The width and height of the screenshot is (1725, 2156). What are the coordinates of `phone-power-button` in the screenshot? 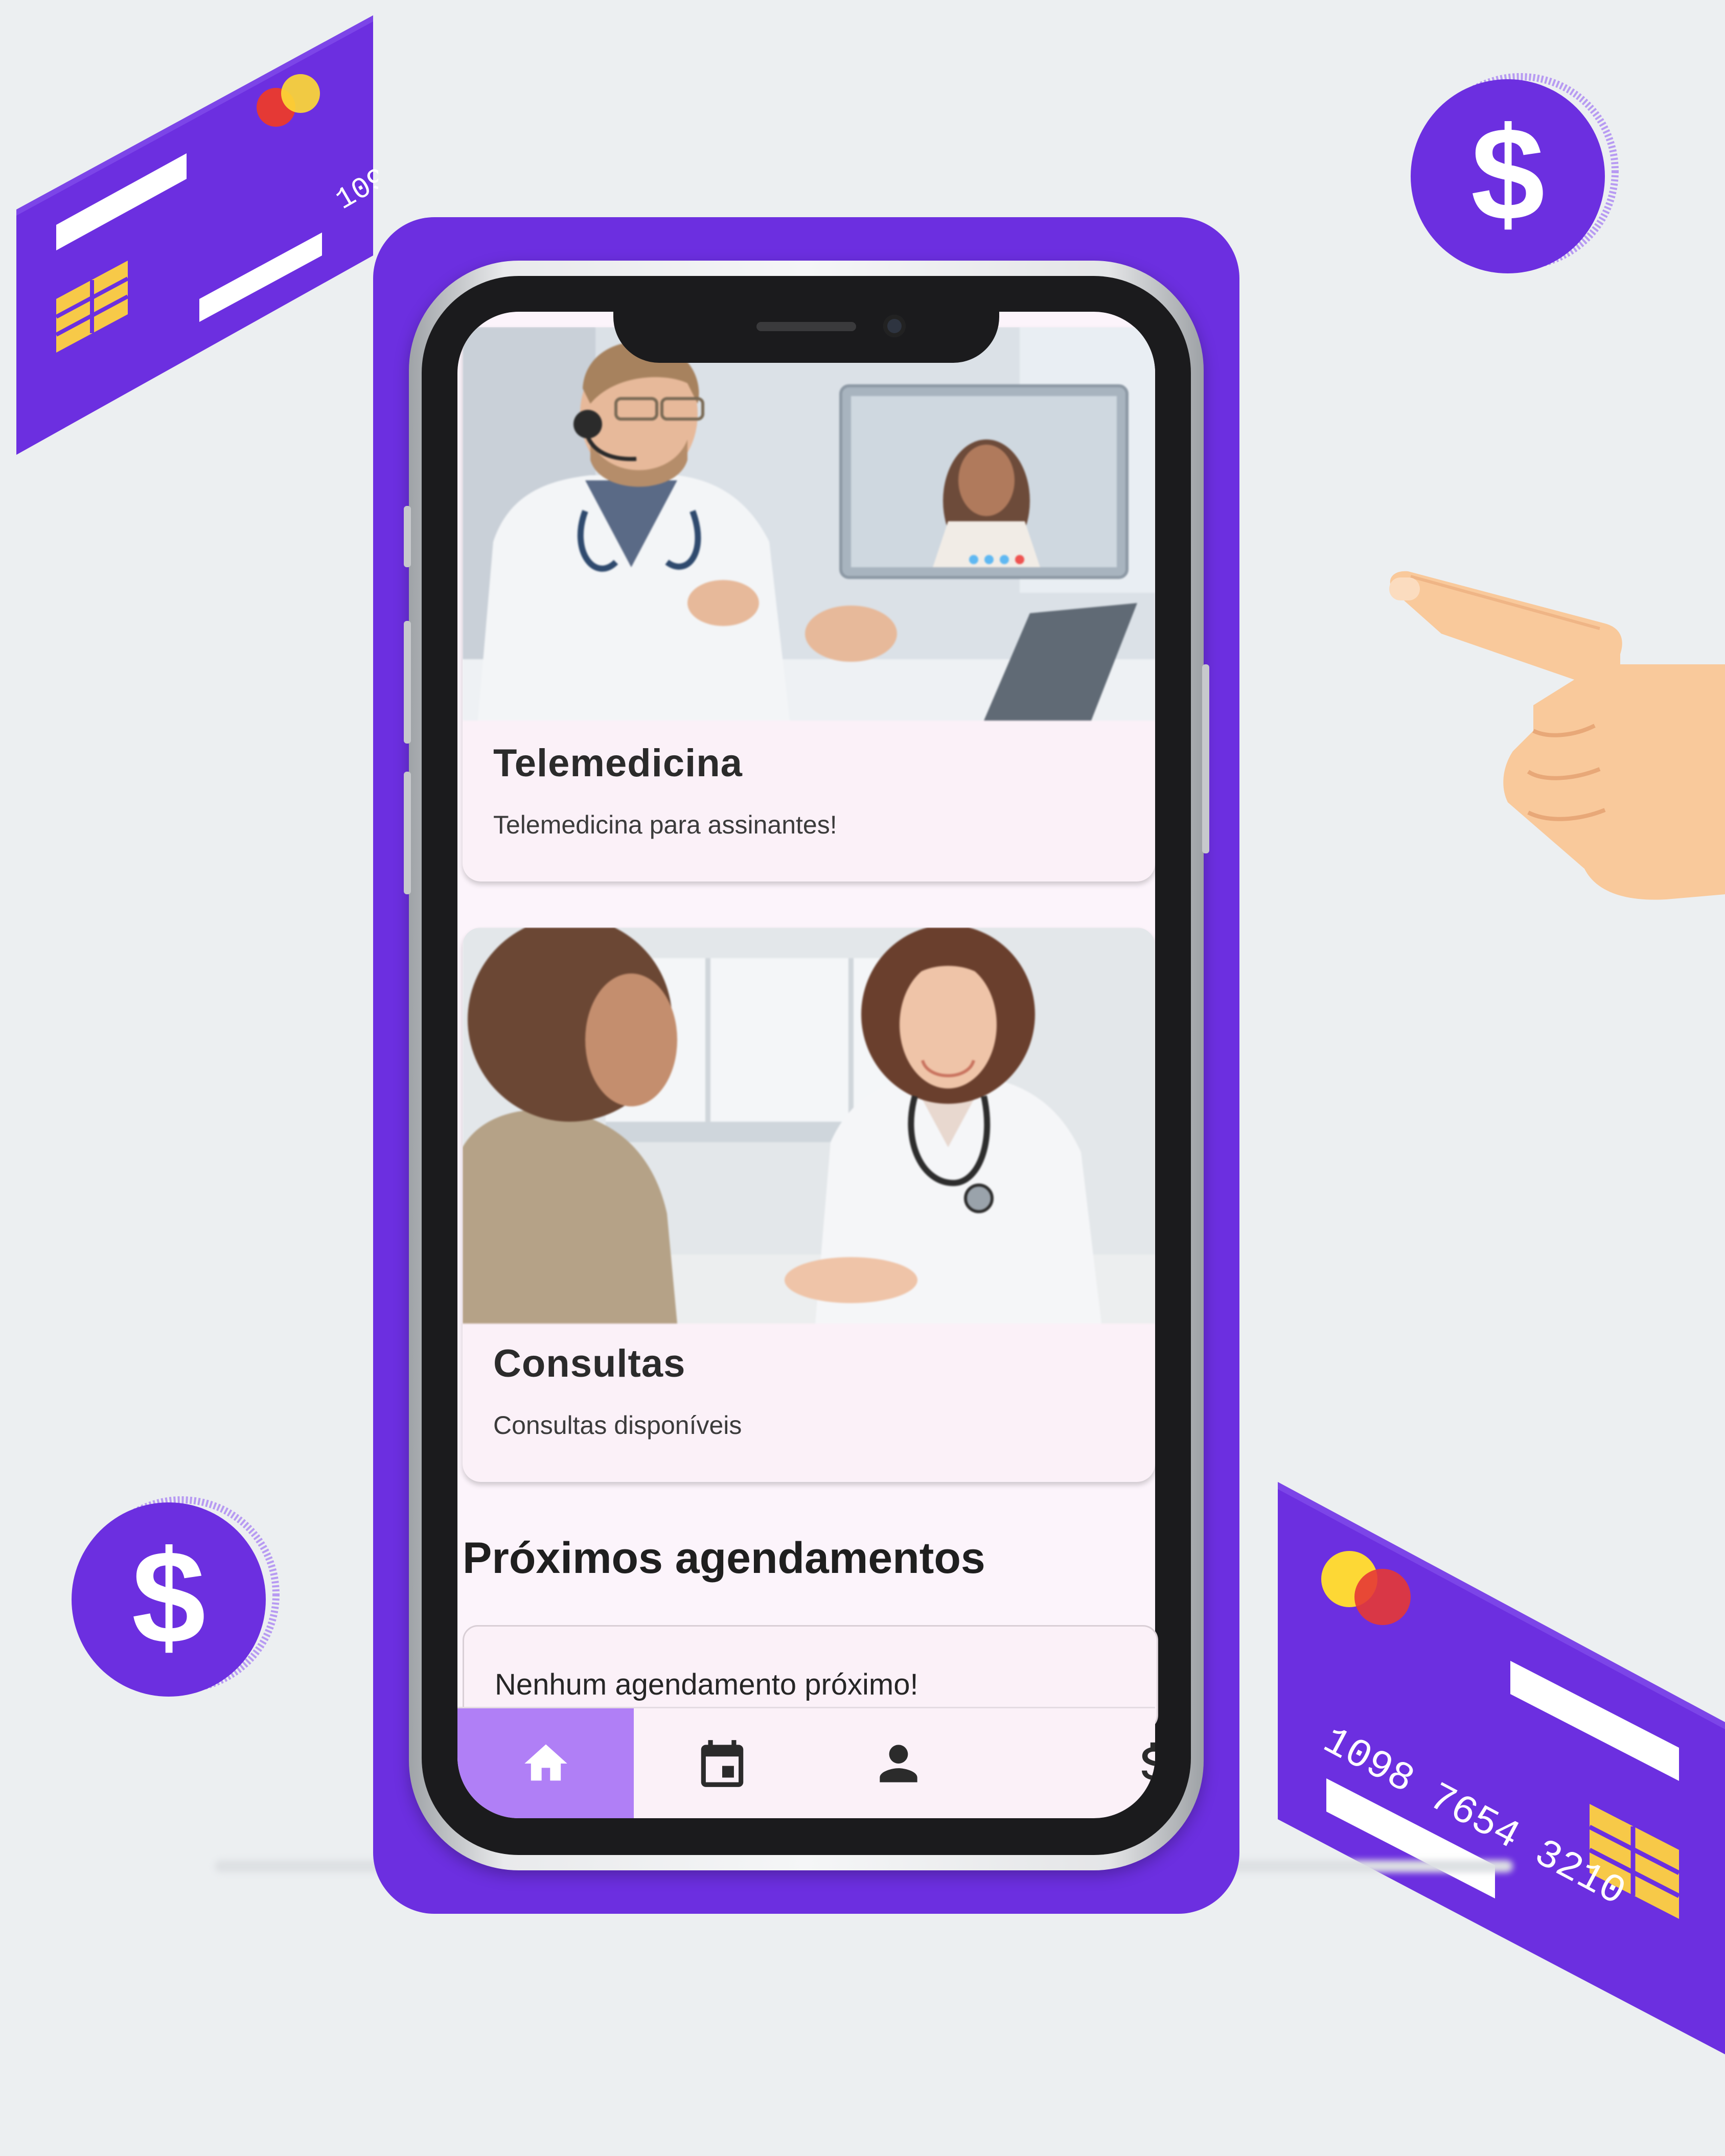 It's located at (1205, 759).